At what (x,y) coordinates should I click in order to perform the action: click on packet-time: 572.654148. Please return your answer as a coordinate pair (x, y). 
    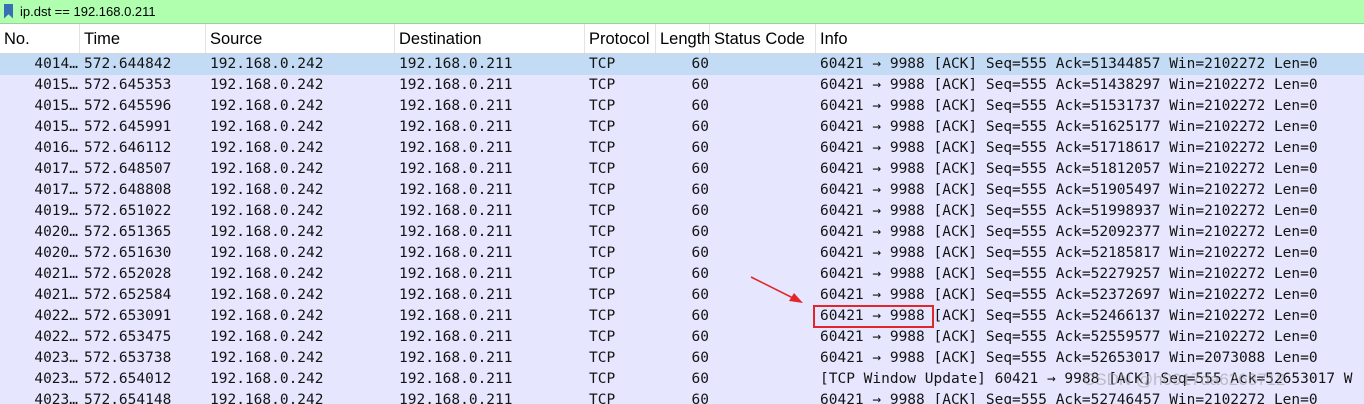
    Looking at the image, I should click on (128, 398).